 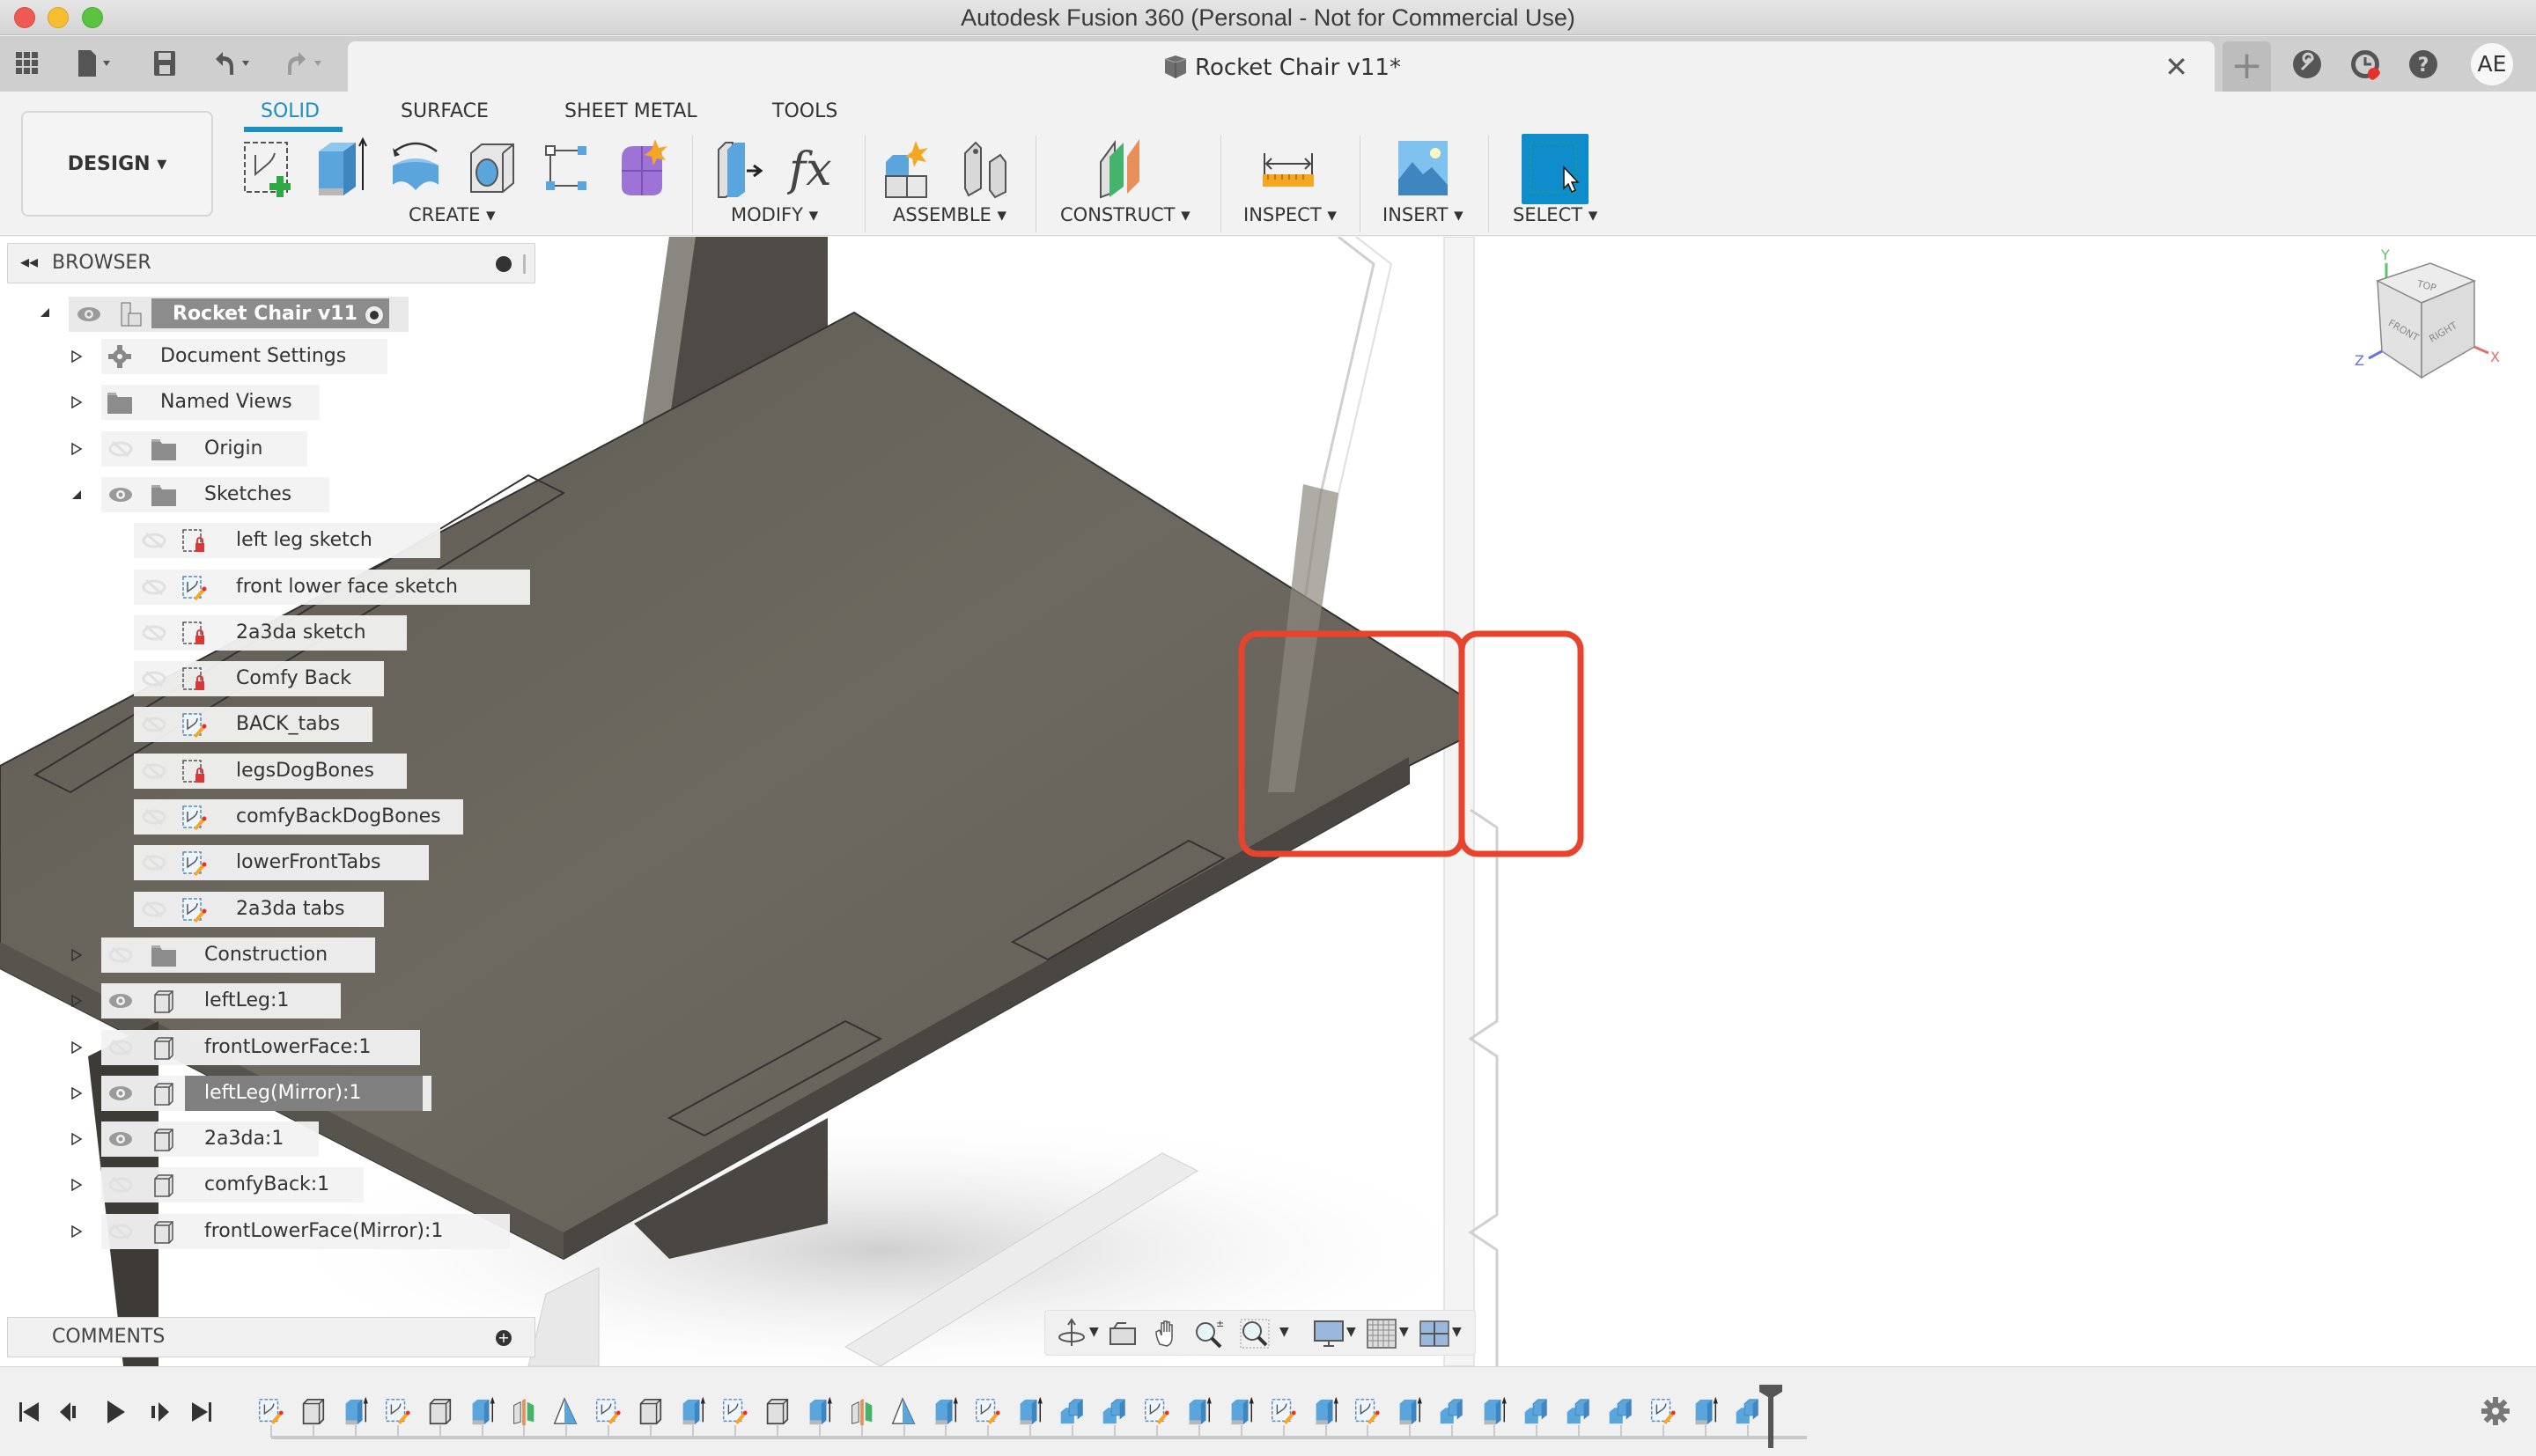 What do you see at coordinates (1555, 169) in the screenshot?
I see `select-button` at bounding box center [1555, 169].